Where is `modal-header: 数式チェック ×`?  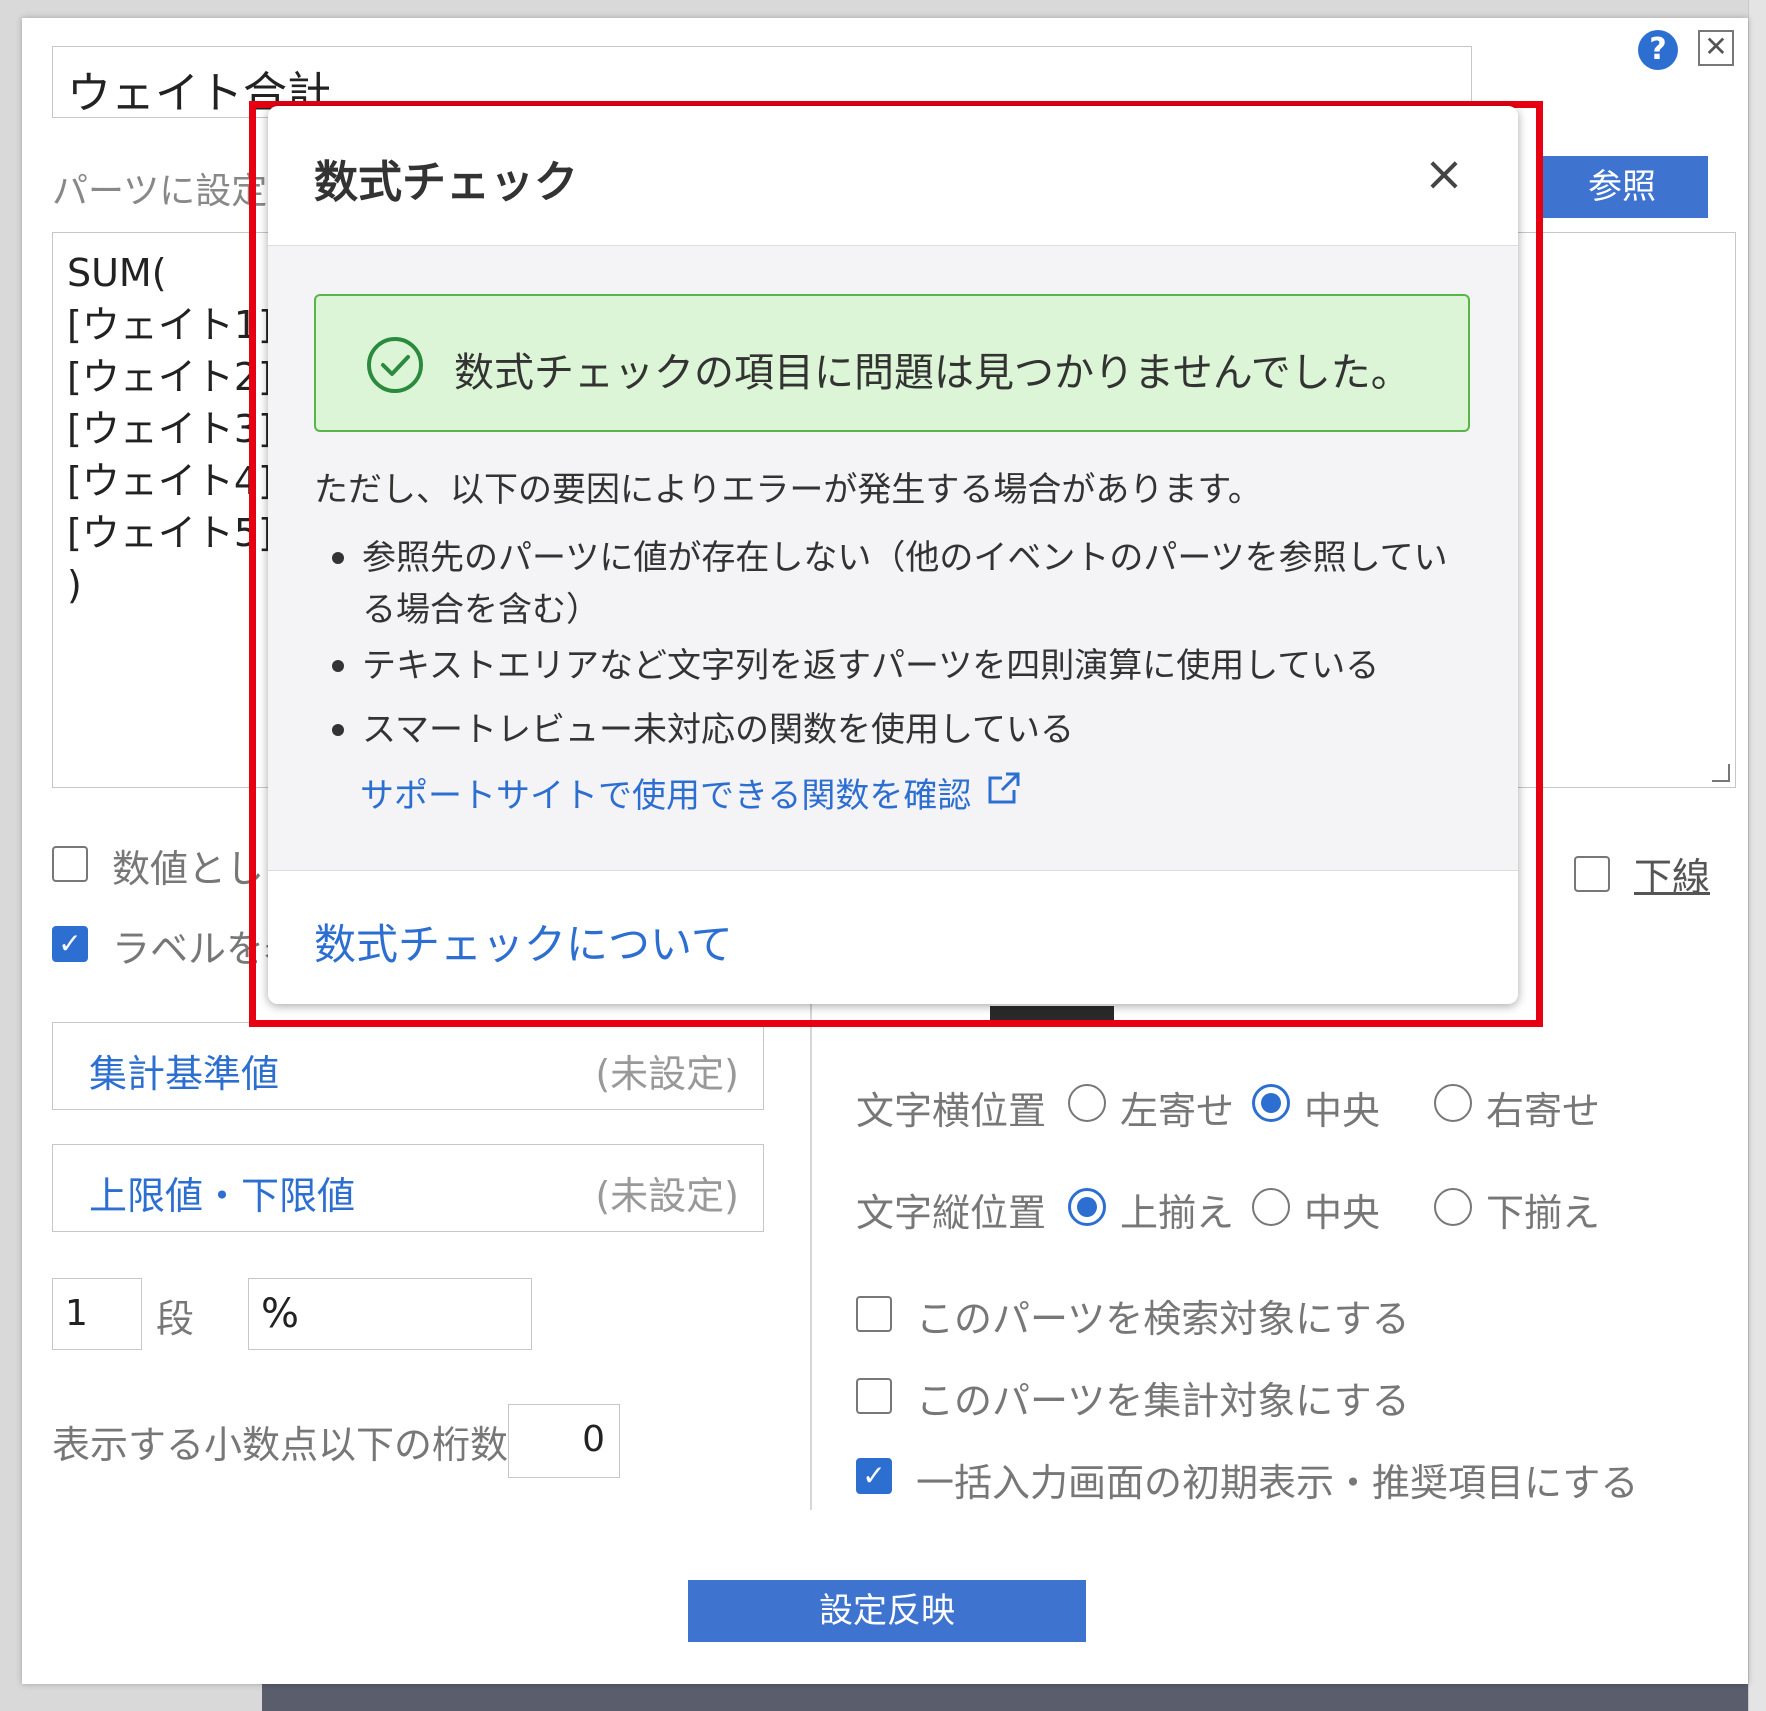
modal-header: 数式チェック × is located at coordinates (893, 176).